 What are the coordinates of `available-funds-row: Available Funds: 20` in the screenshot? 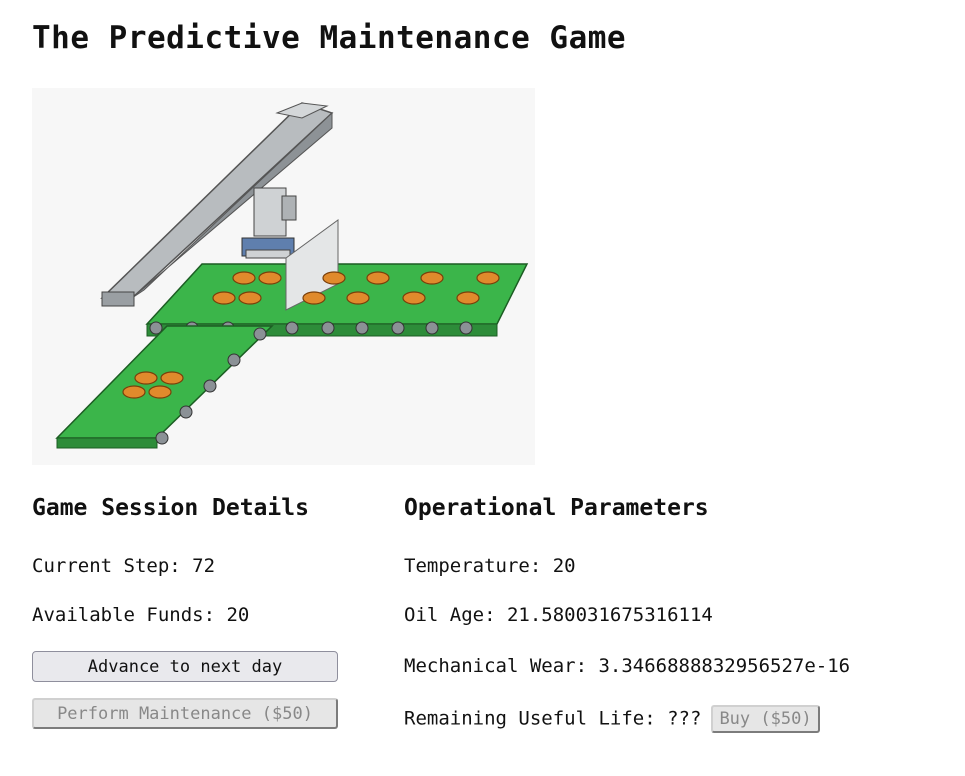 It's located at (140, 615).